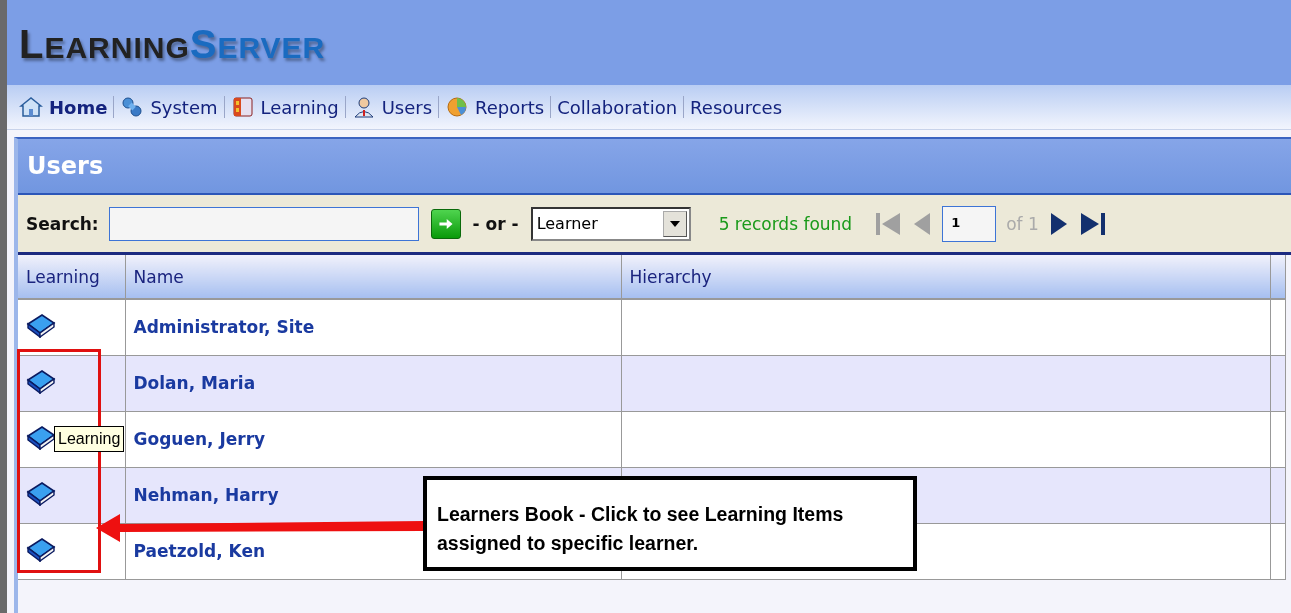 The width and height of the screenshot is (1291, 613). What do you see at coordinates (674, 223) in the screenshot?
I see `caret-icon` at bounding box center [674, 223].